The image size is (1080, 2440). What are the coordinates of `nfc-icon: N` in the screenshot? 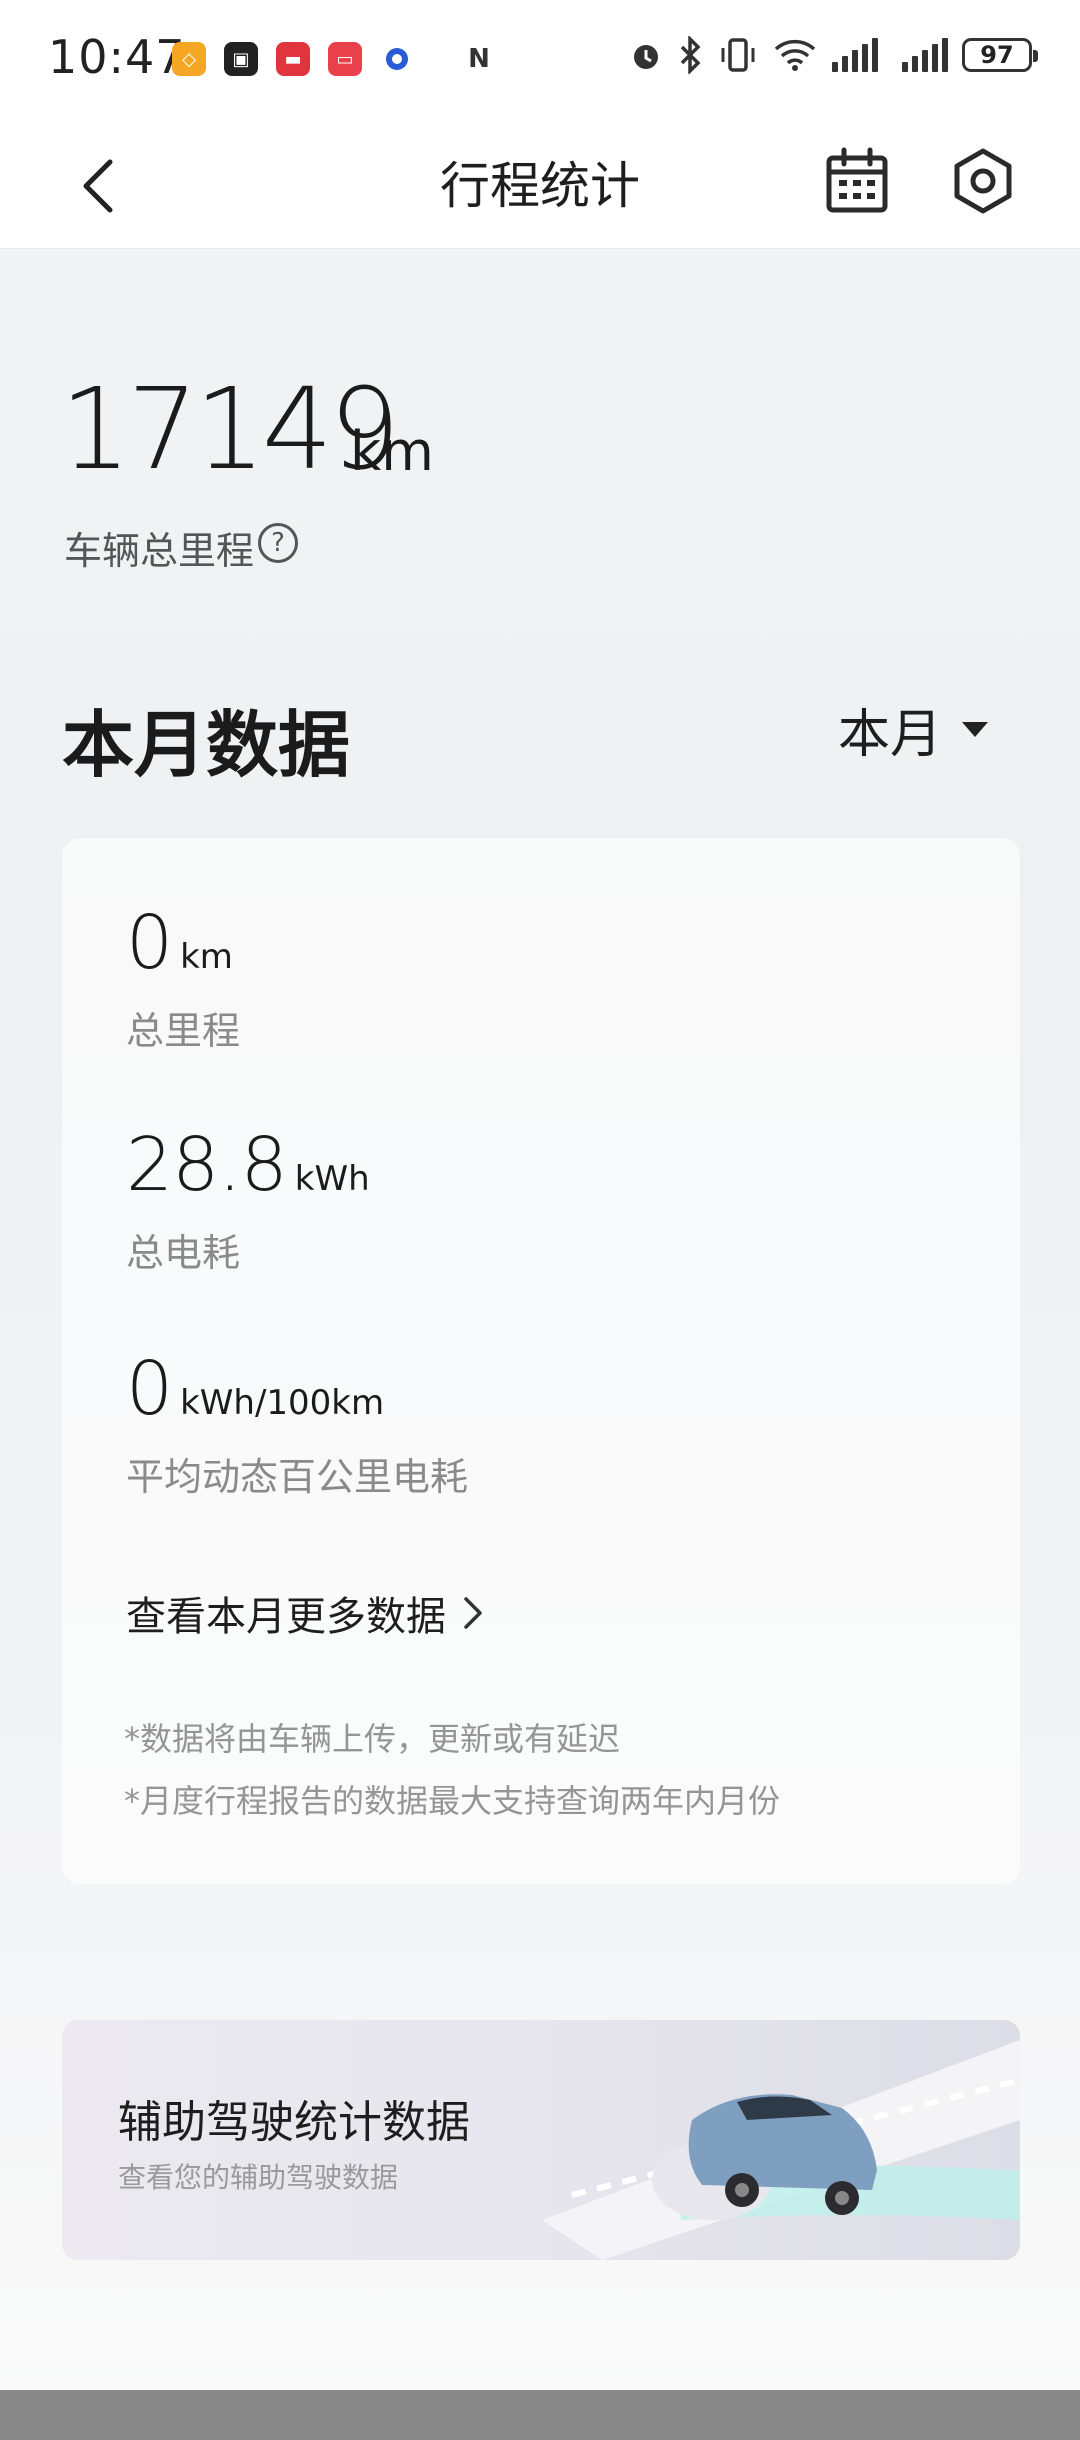 It's located at (479, 59).